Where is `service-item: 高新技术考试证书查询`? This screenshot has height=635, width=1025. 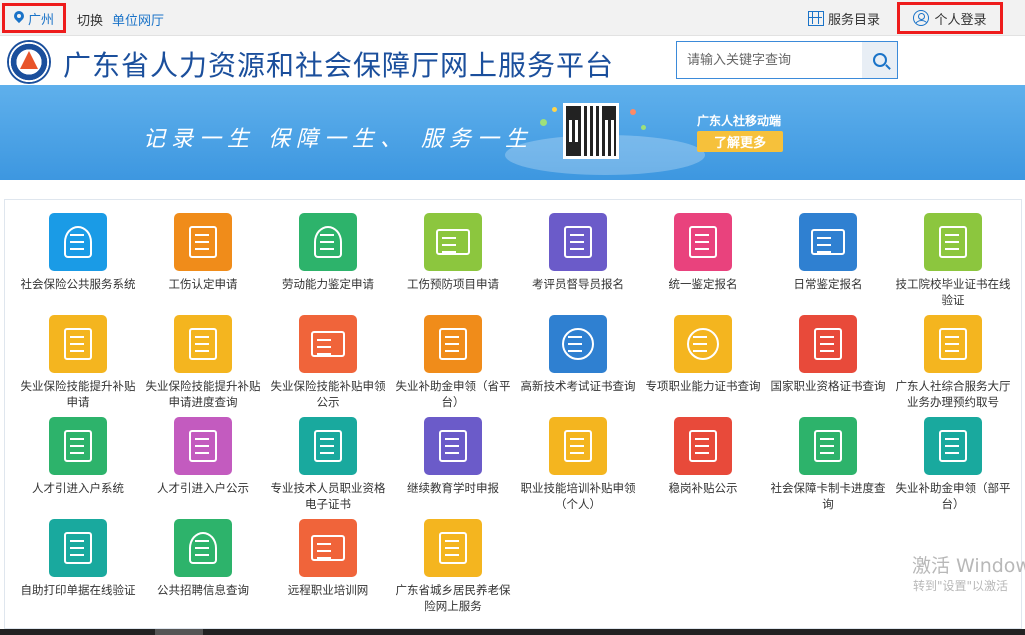
service-item: 高新技术考试证书查询 is located at coordinates (578, 354).